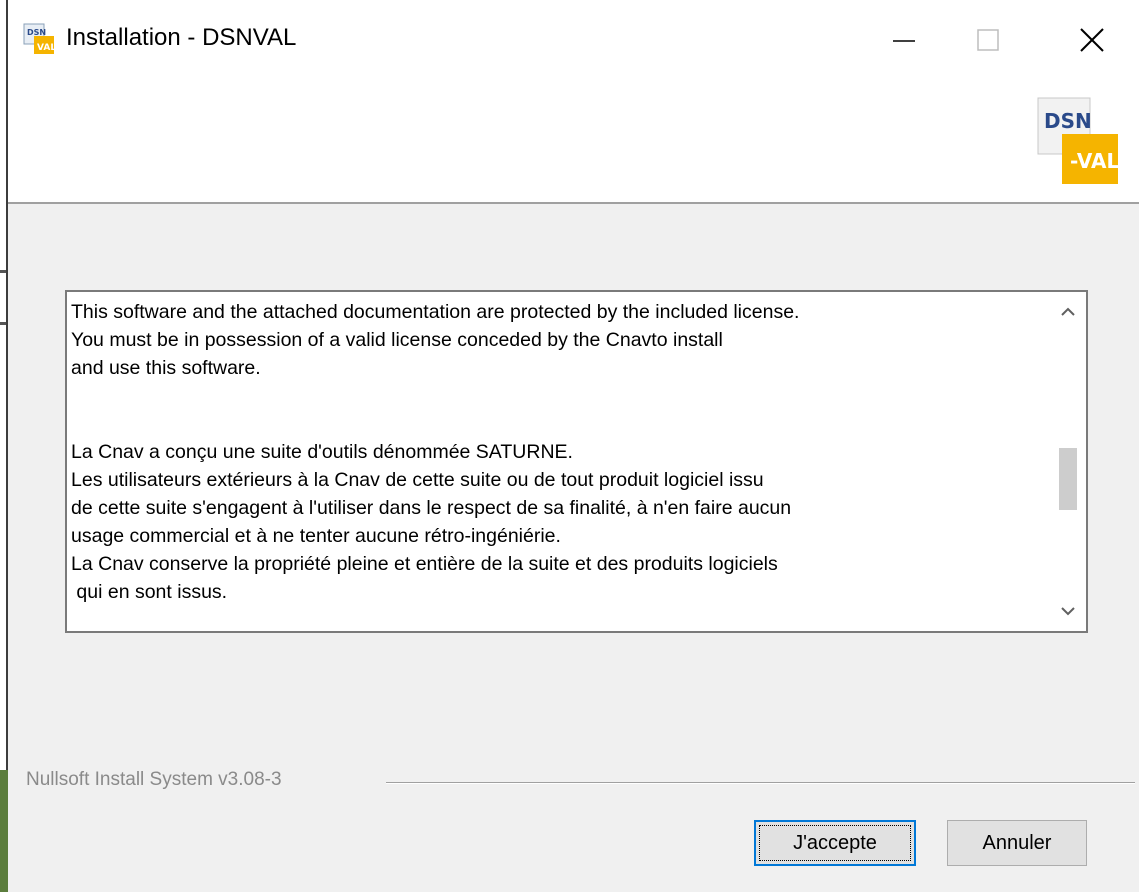 The width and height of the screenshot is (1139, 892). I want to click on vertical-scrollbar, so click(1067, 461).